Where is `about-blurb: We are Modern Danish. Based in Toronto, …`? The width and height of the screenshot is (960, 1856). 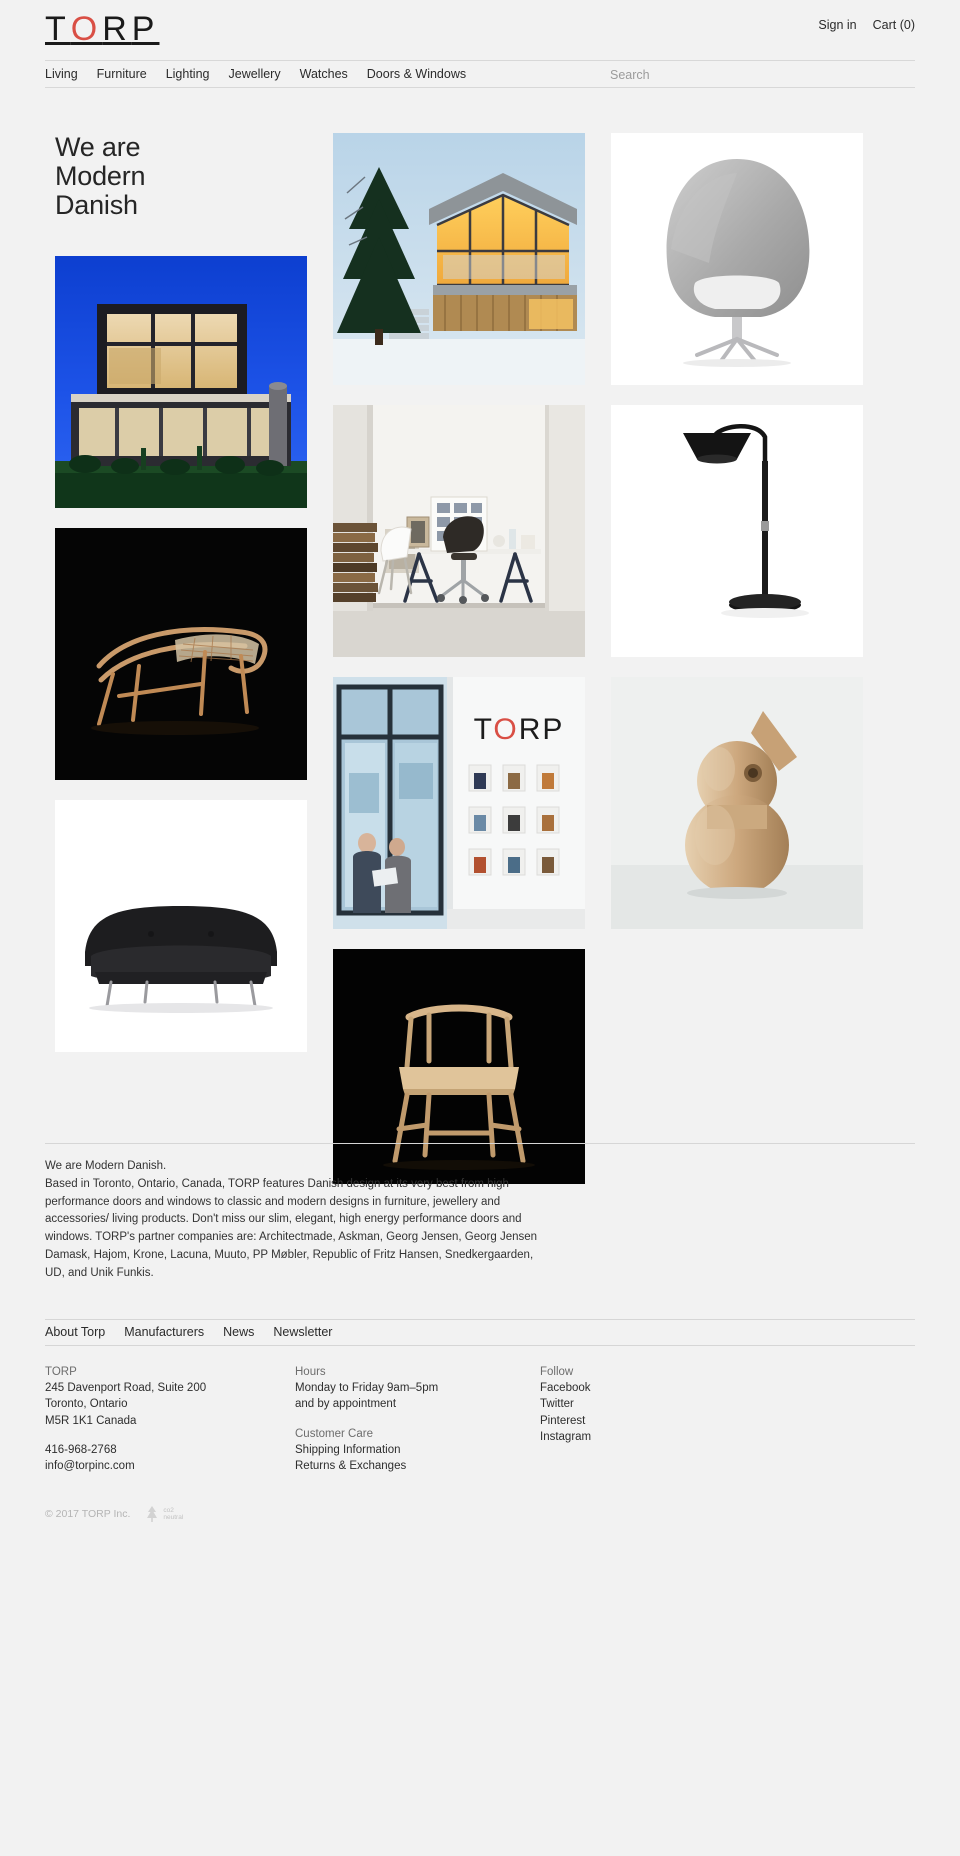 about-blurb: We are Modern Danish. Based in Toronto, … is located at coordinates (295, 1213).